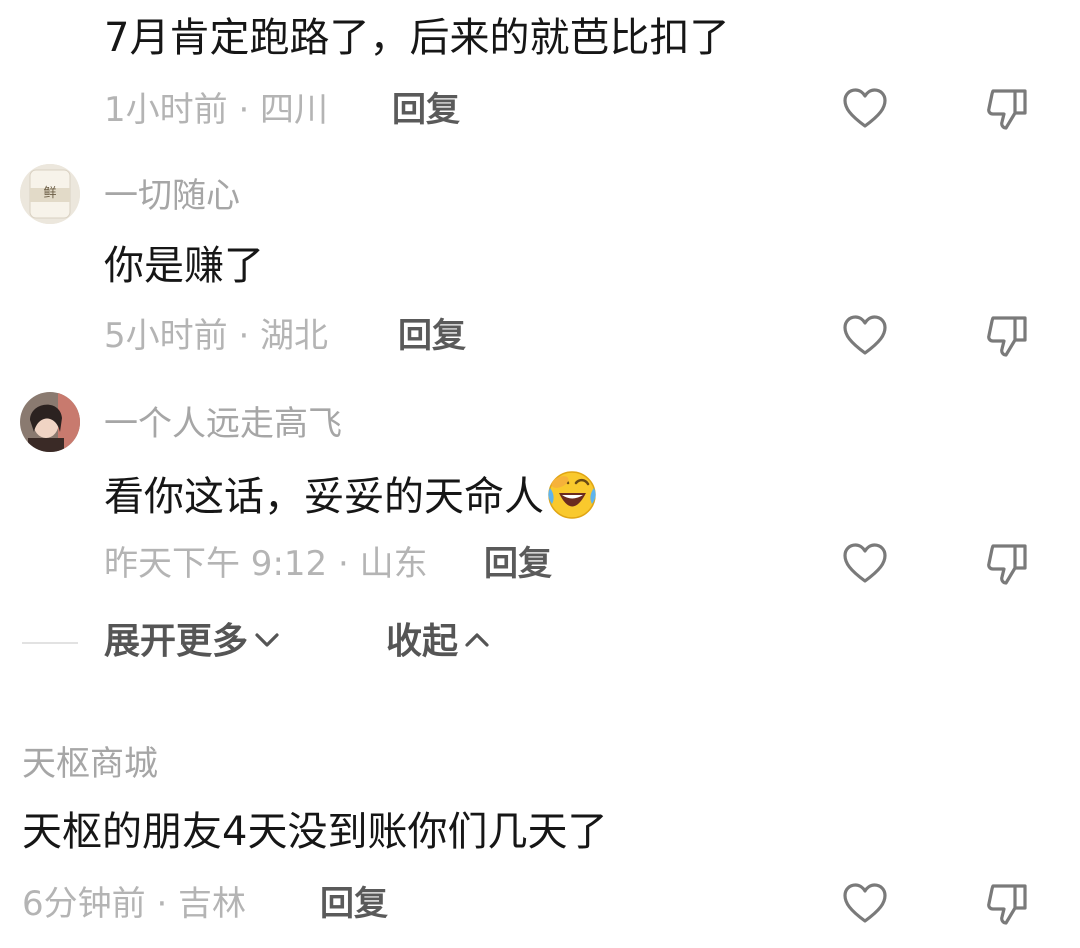  Describe the element at coordinates (422, 641) in the screenshot. I see `collapse-label: 收起` at that location.